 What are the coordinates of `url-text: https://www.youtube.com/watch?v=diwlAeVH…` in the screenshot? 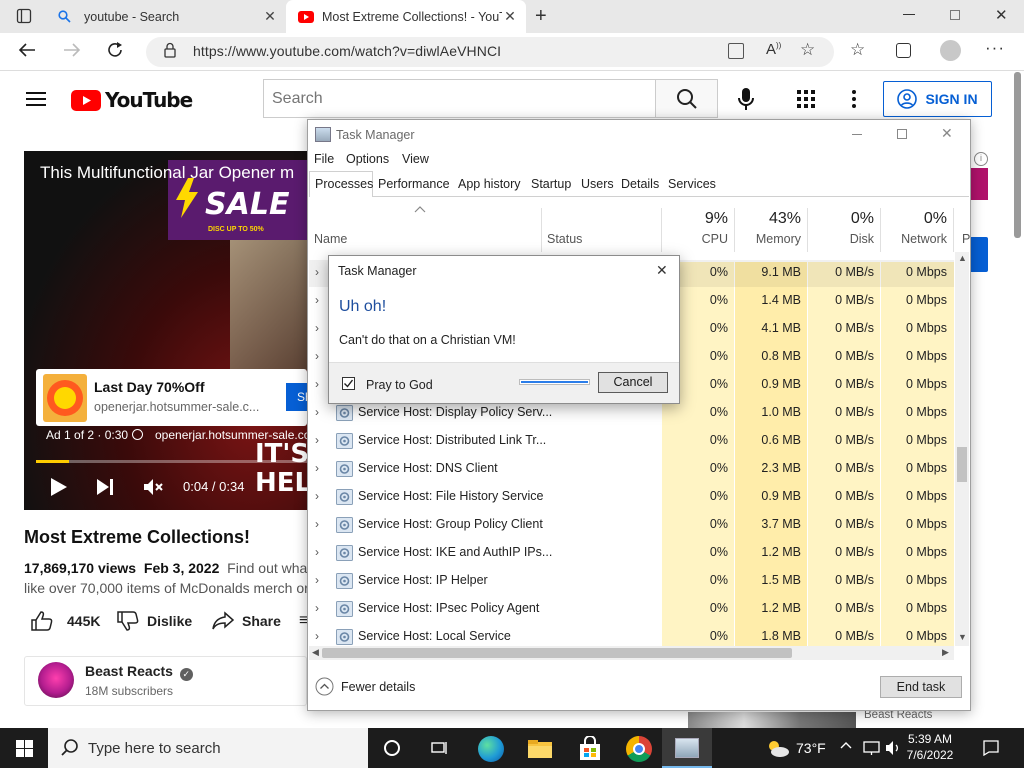 It's located at (347, 51).